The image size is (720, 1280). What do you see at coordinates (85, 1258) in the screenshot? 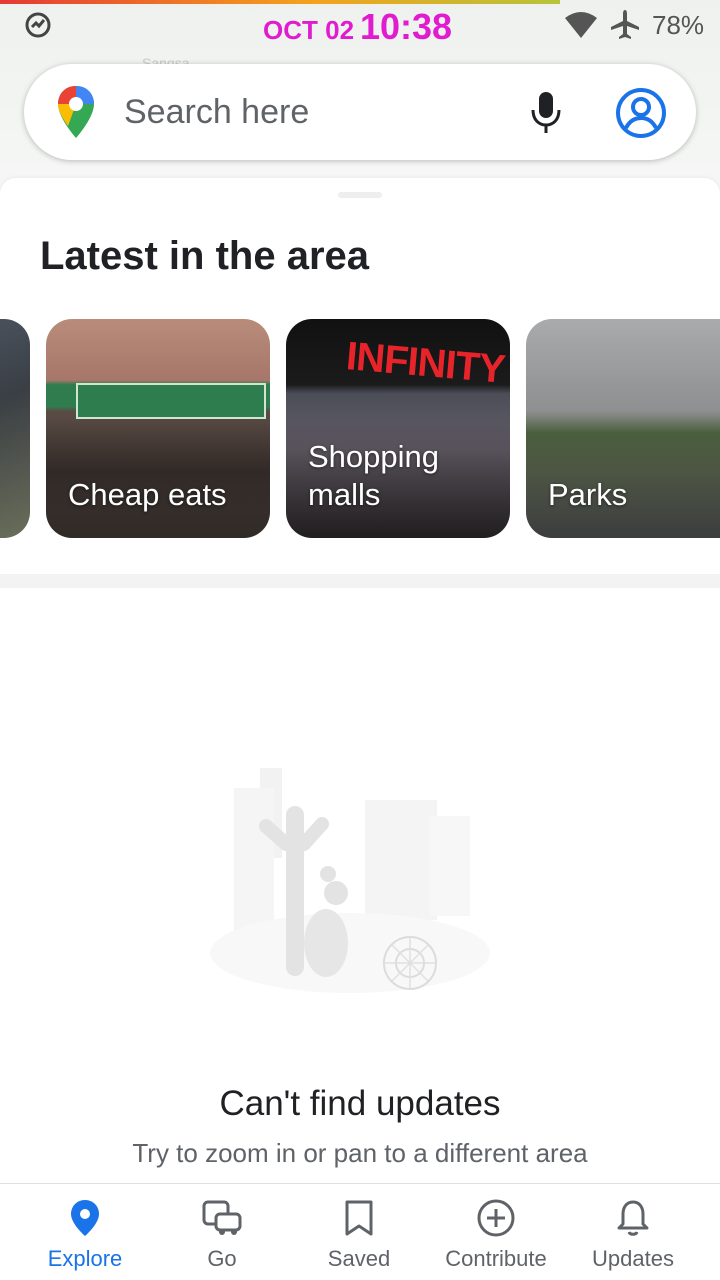
I see `nav-label: Explore` at bounding box center [85, 1258].